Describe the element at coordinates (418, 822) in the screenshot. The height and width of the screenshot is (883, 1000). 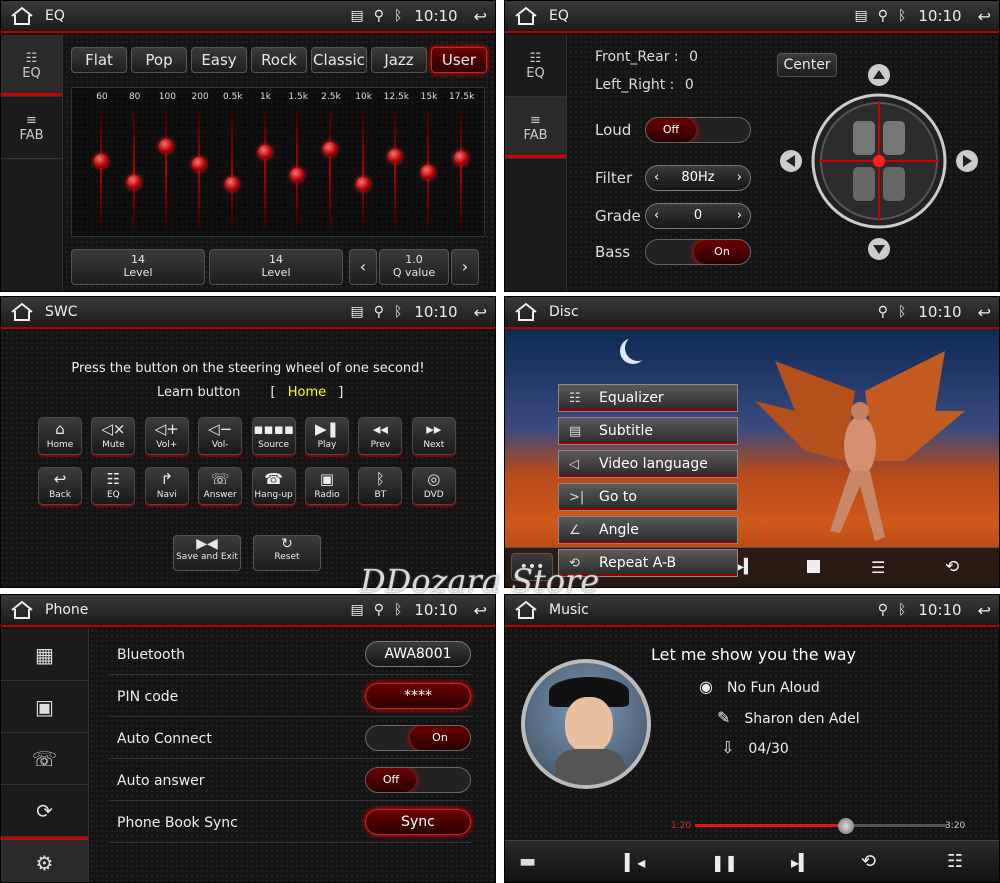
I see `sync-button: Sync` at that location.